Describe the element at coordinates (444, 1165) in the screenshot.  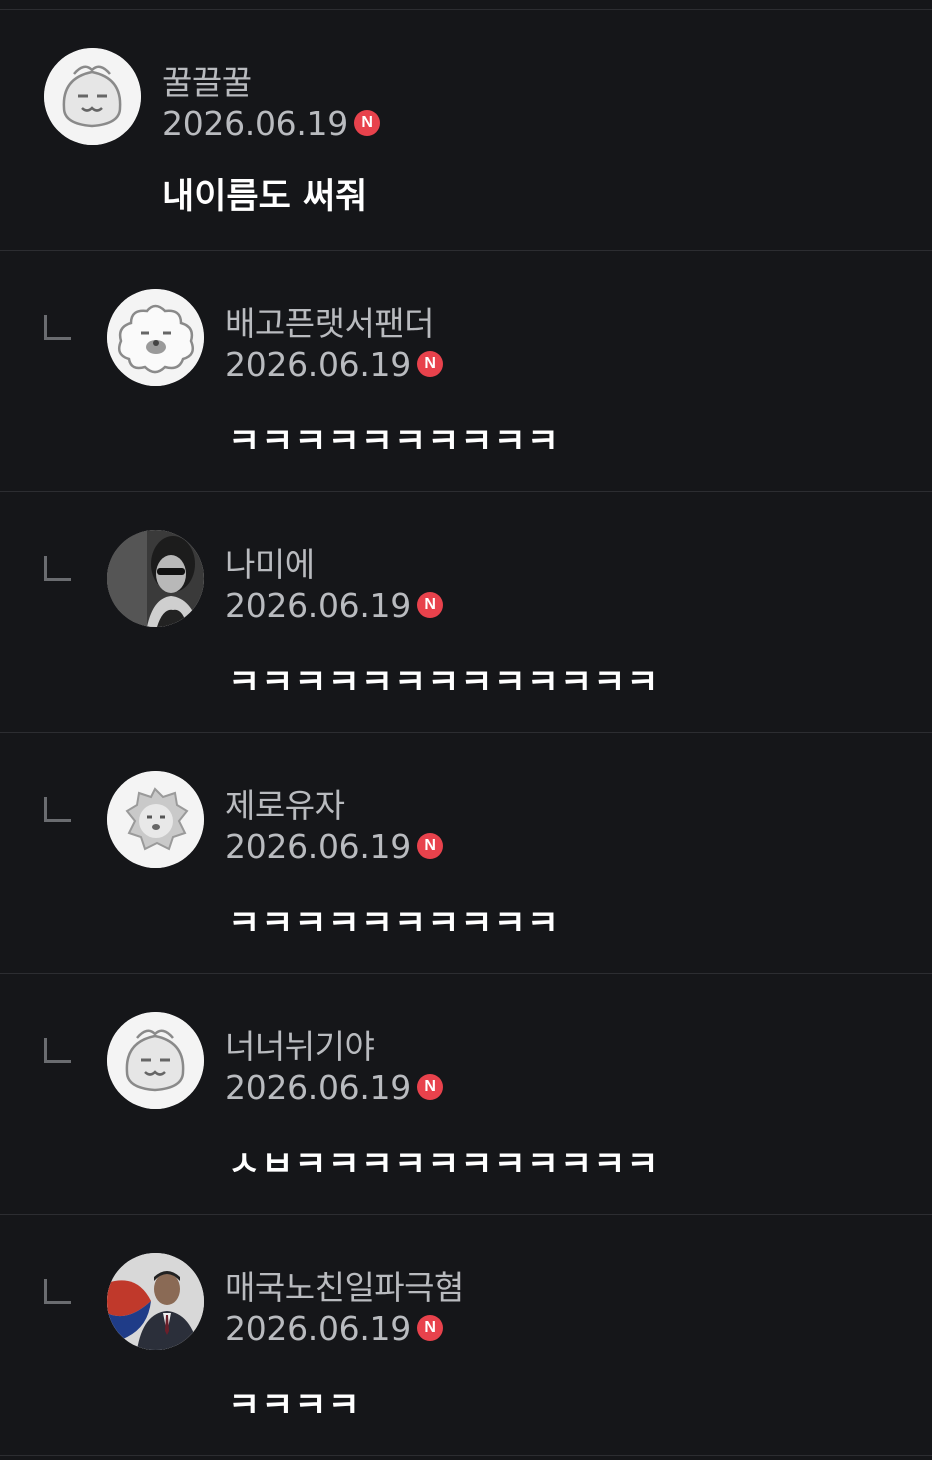
I see `comment-text: ㅅㅂㅋㅋㅋㅋㅋㅋㅋㅋㅋㅋㅋ` at that location.